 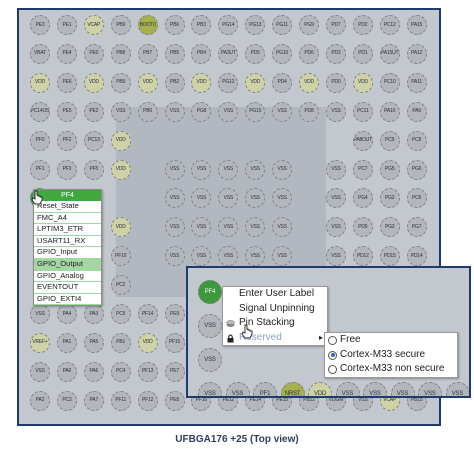 What do you see at coordinates (362, 169) in the screenshot?
I see `pin-pc7: PC7` at bounding box center [362, 169].